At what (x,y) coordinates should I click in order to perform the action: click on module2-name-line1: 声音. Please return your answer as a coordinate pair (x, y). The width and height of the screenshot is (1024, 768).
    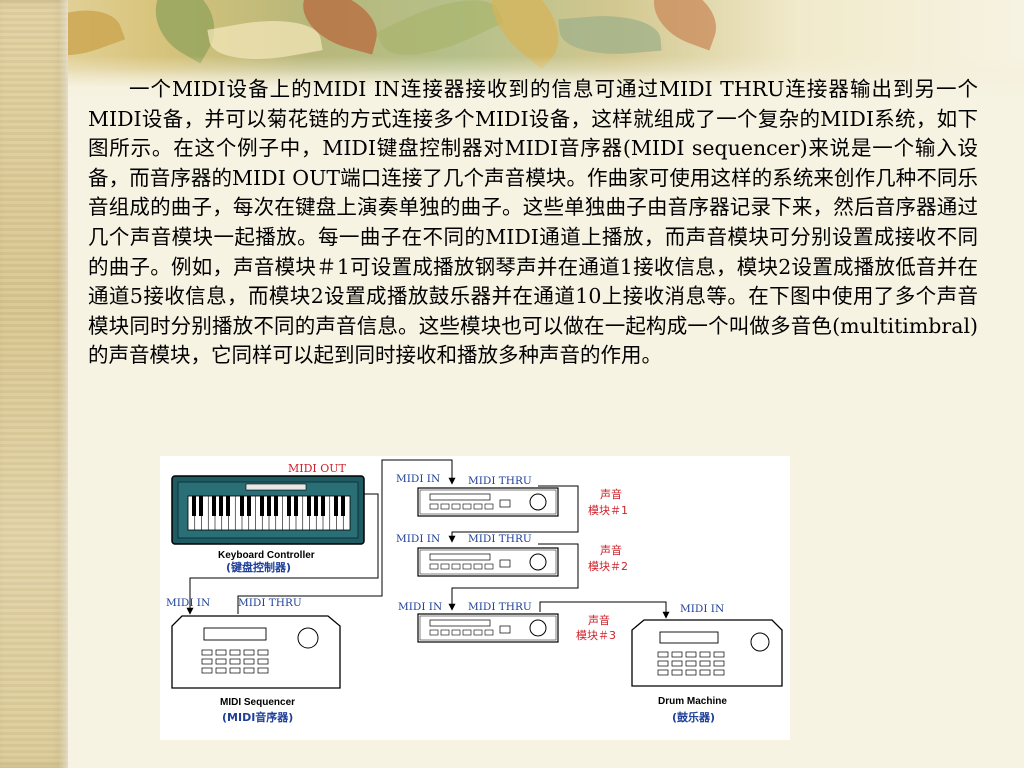
    Looking at the image, I should click on (611, 550).